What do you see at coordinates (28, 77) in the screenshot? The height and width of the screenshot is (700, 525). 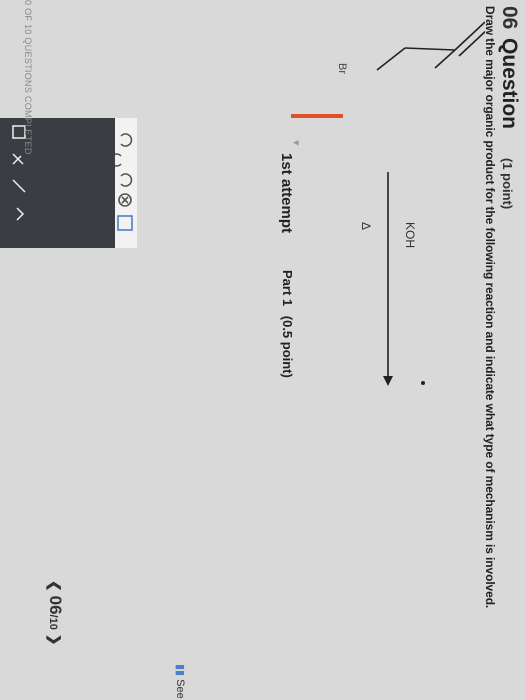 I see `progress-text: 0 OF 10 QUESTIONS COMPLETED` at bounding box center [28, 77].